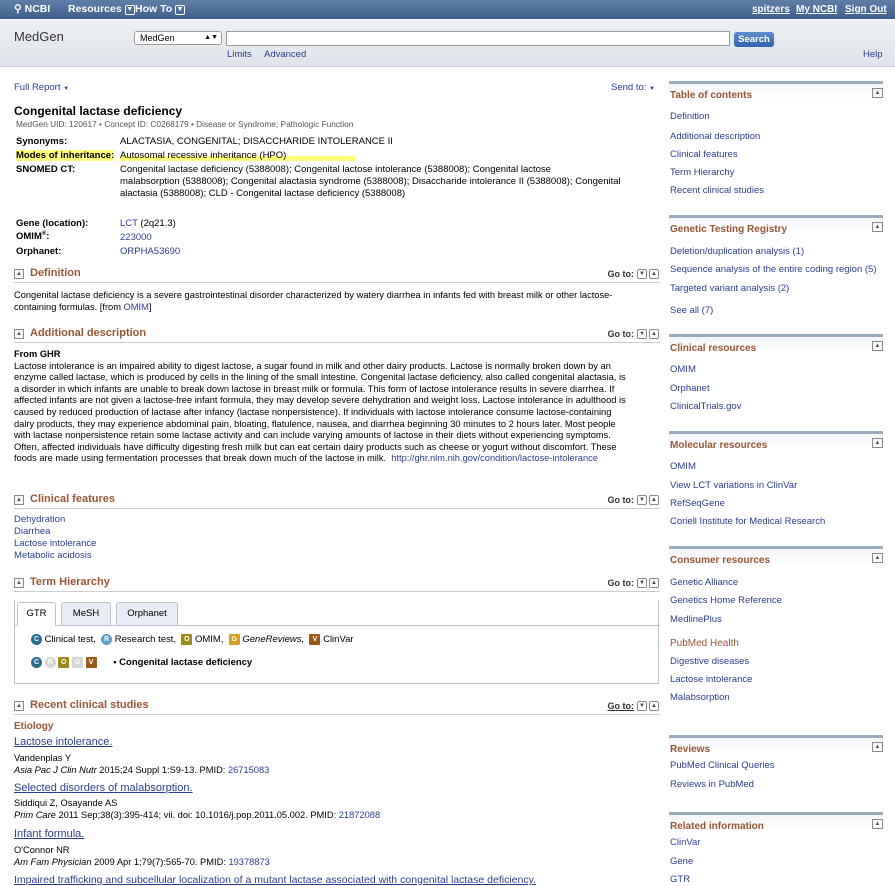 Image resolution: width=895 pixels, height=886 pixels. Describe the element at coordinates (273, 640) in the screenshot. I see `legend-text: GeneReviews,` at that location.